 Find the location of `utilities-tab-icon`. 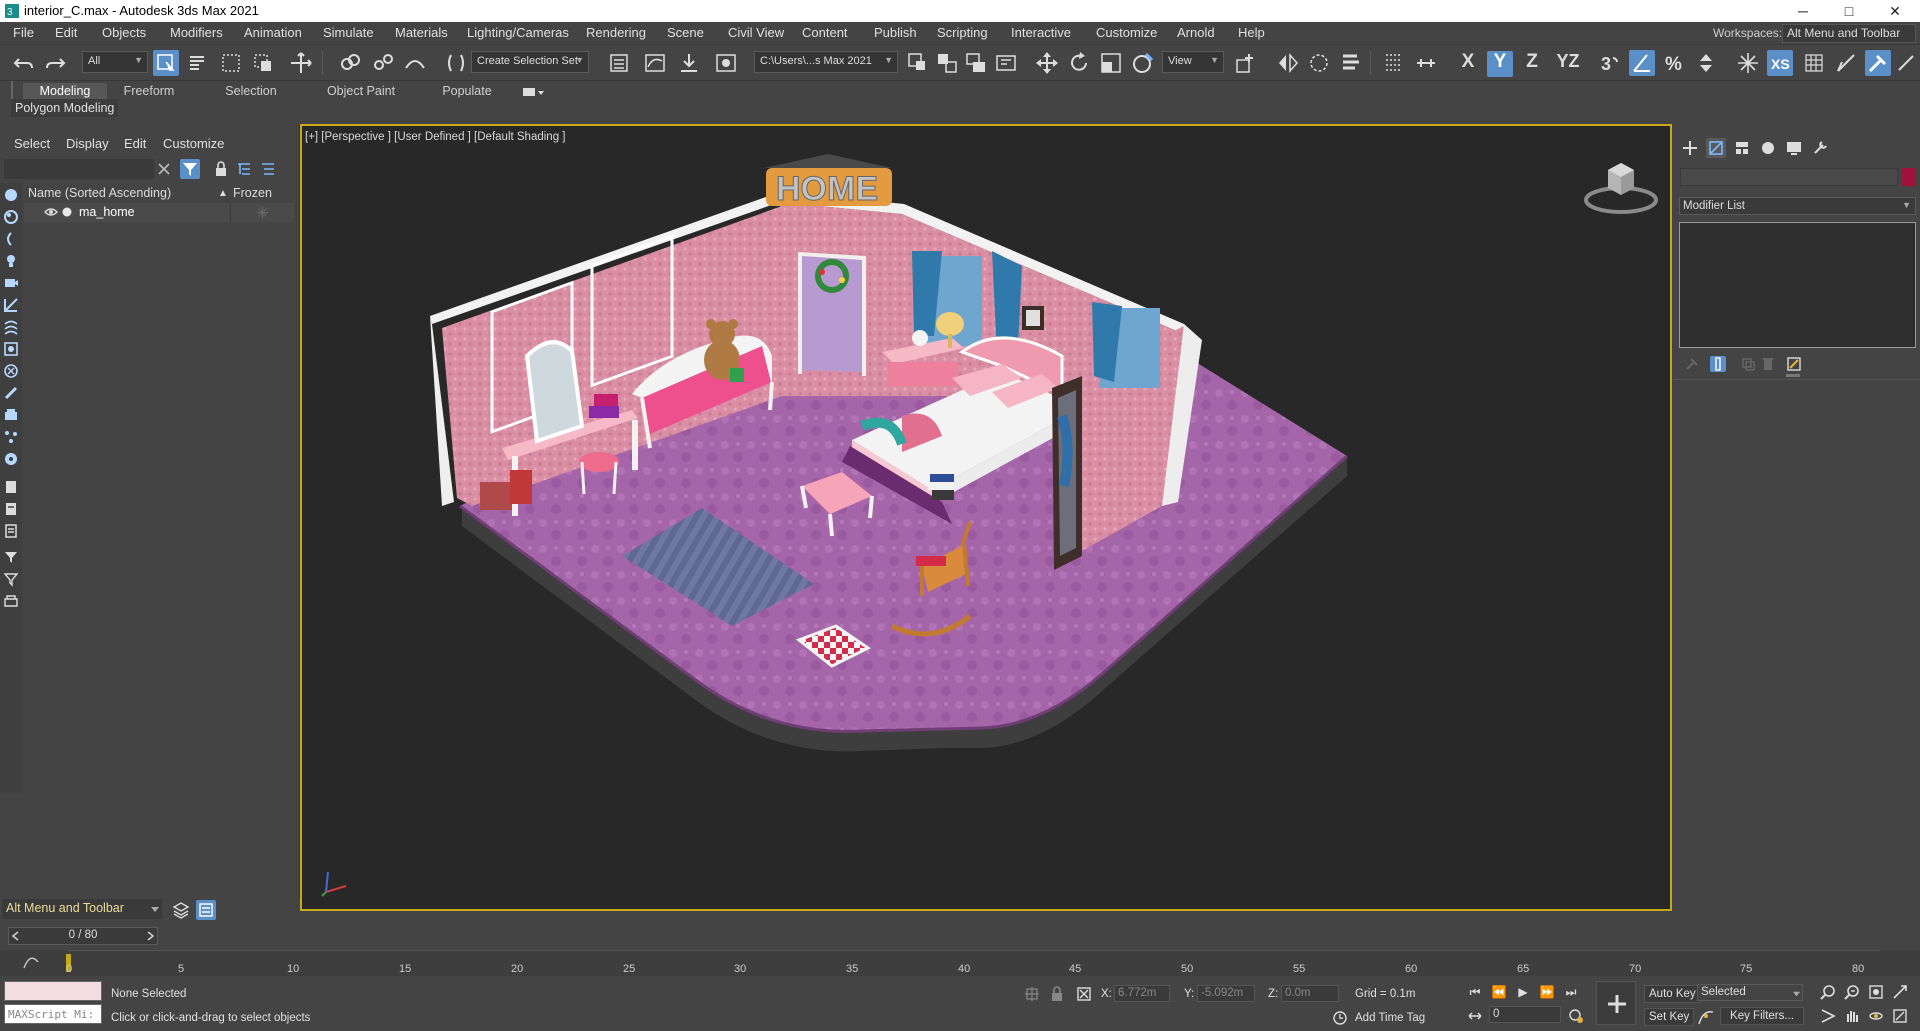

utilities-tab-icon is located at coordinates (1820, 148).